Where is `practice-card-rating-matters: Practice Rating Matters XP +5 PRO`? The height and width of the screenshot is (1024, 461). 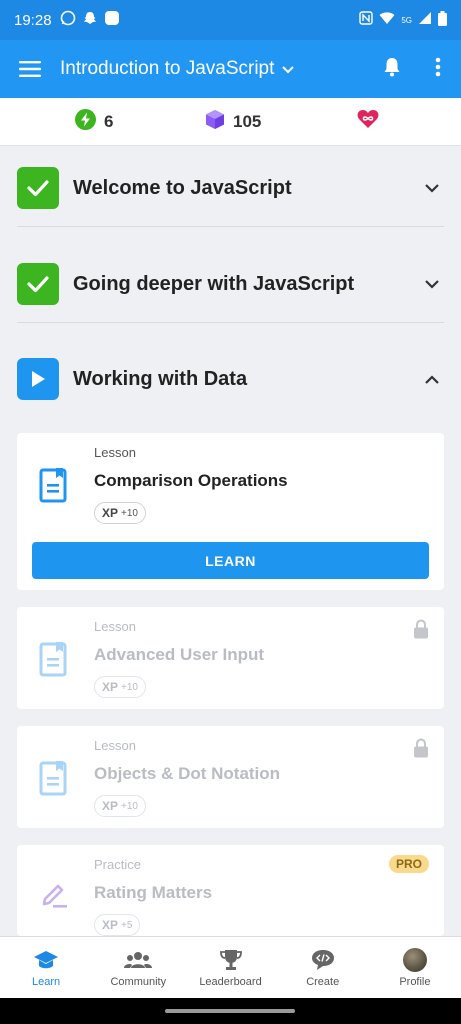
practice-card-rating-matters: Practice Rating Matters XP +5 PRO is located at coordinates (230, 890).